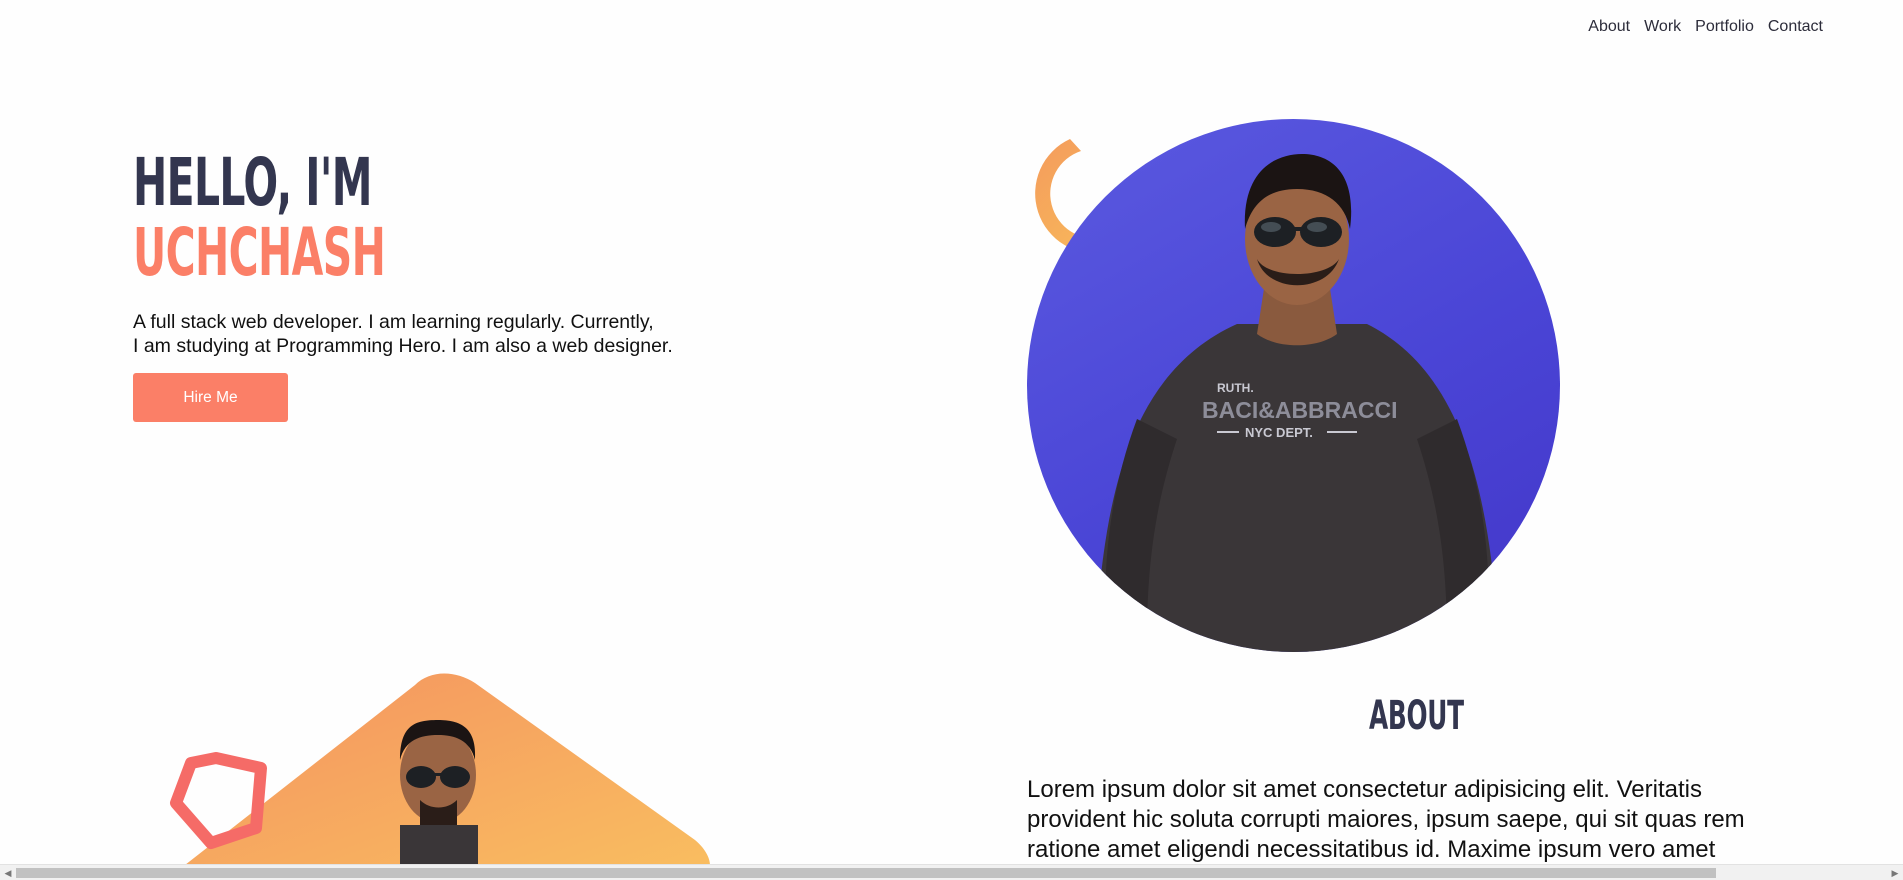  Describe the element at coordinates (8, 872) in the screenshot. I see `scroll-left-arrow-icon: ◀` at that location.